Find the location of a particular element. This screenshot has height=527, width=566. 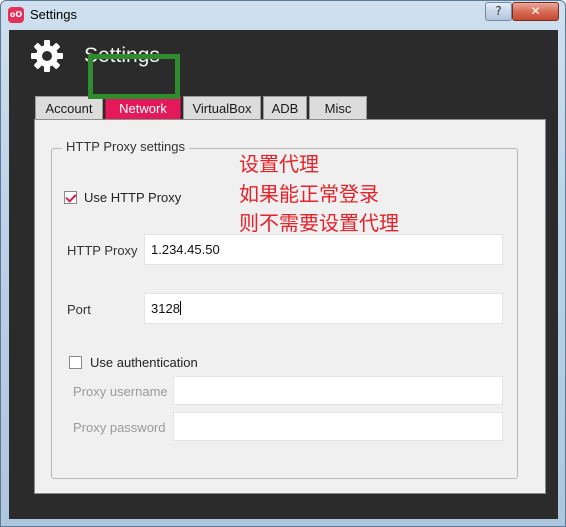

tab-account: Account is located at coordinates (69, 108).